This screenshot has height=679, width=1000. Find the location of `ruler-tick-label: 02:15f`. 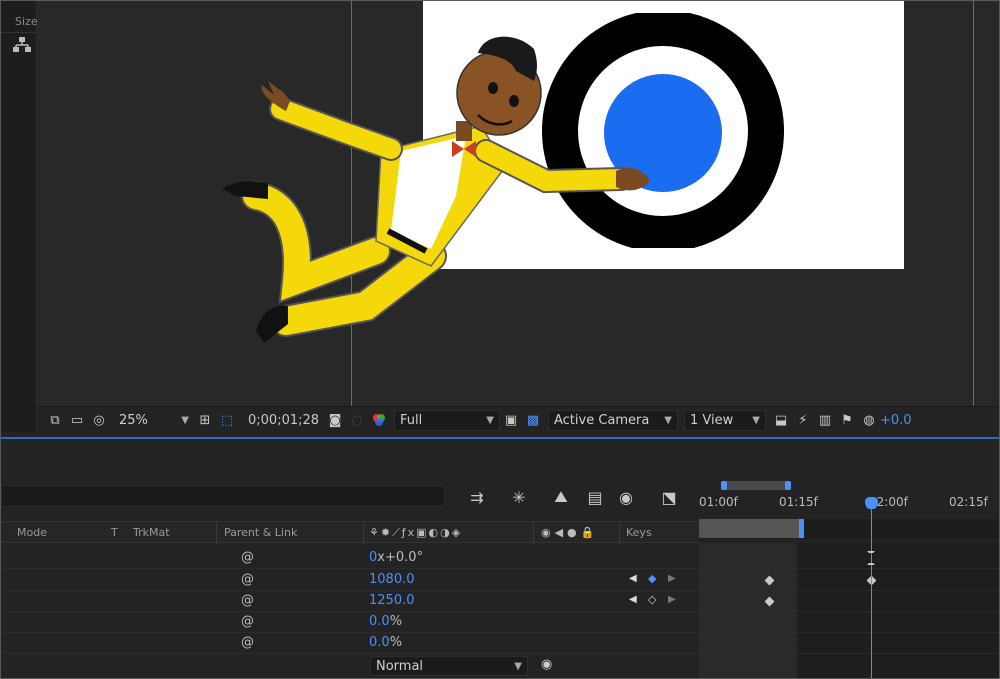

ruler-tick-label: 02:15f is located at coordinates (968, 502).